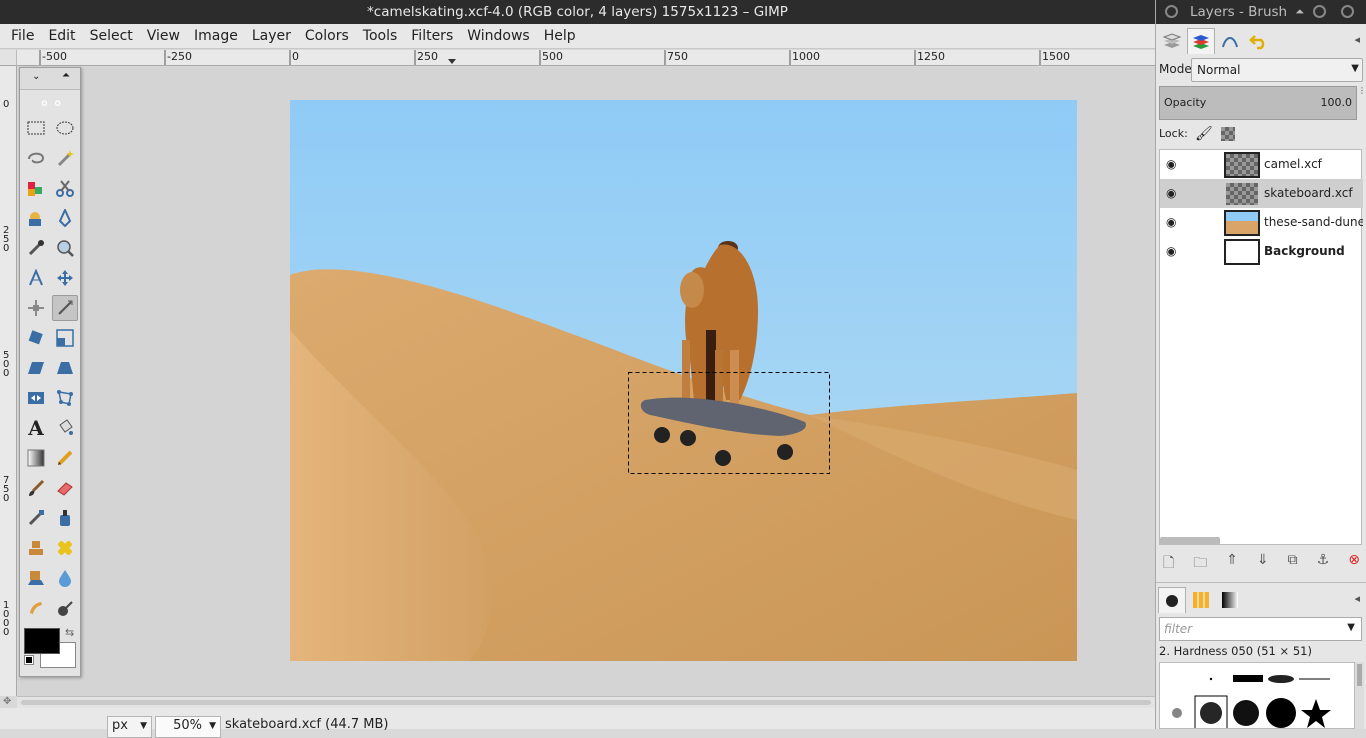 Image resolution: width=1366 pixels, height=738 pixels. Describe the element at coordinates (36, 76) in the screenshot. I see `chevron-down-icon: ⌄` at that location.